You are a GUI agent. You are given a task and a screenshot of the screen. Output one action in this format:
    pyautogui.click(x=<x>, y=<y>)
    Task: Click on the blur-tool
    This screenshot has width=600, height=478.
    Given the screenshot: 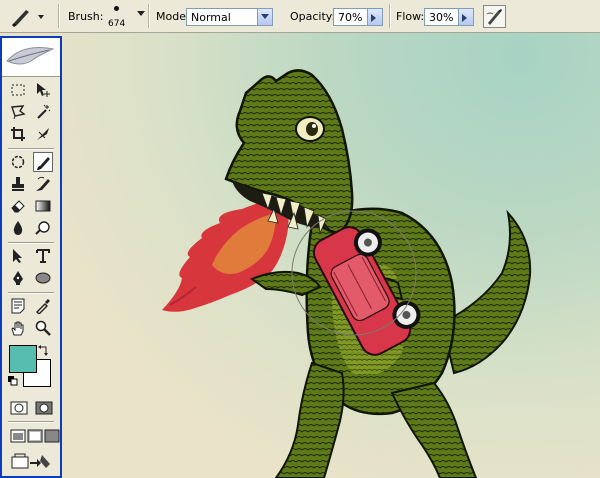 What is the action you would take?
    pyautogui.click(x=18, y=228)
    